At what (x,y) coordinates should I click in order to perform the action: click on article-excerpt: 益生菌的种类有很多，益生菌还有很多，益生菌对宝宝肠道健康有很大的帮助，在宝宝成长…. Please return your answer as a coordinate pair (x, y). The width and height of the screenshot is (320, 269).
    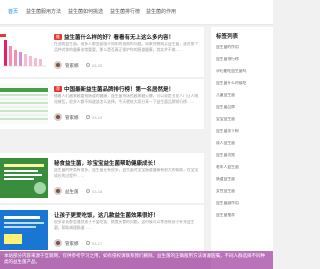
    Looking at the image, I should click on (126, 173).